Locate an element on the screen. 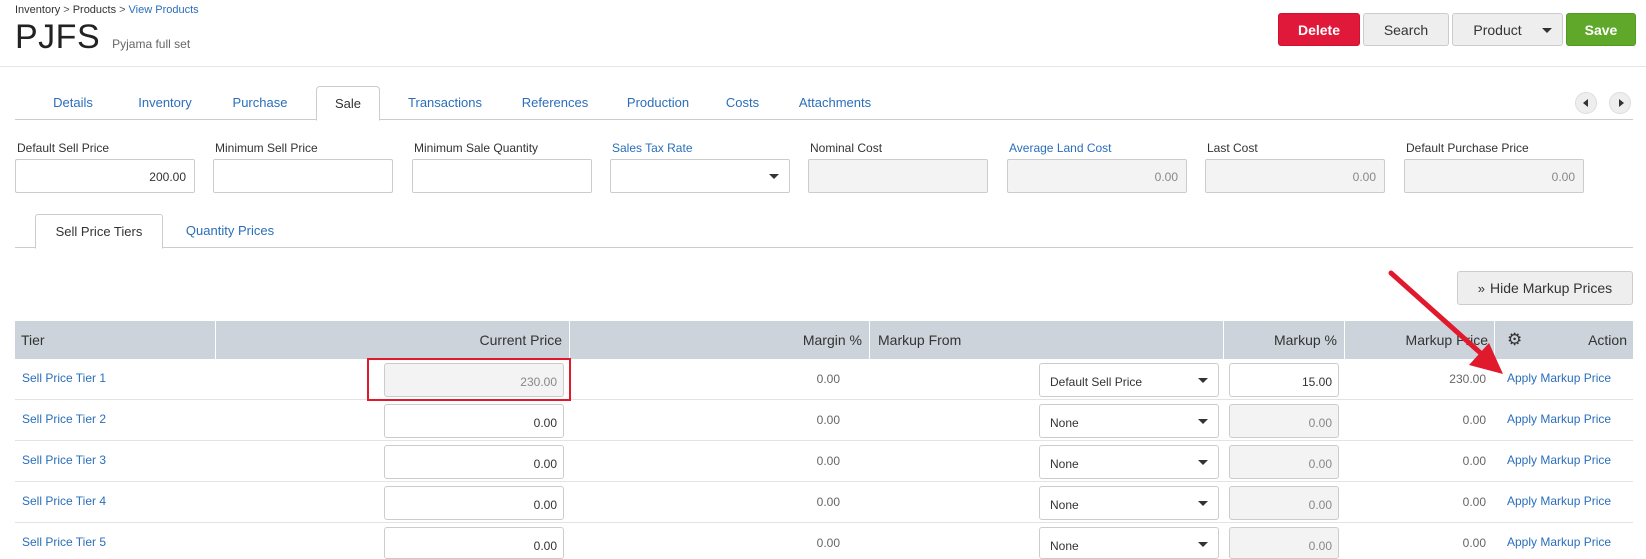  last-cost-label: Last Cost is located at coordinates (1232, 148).